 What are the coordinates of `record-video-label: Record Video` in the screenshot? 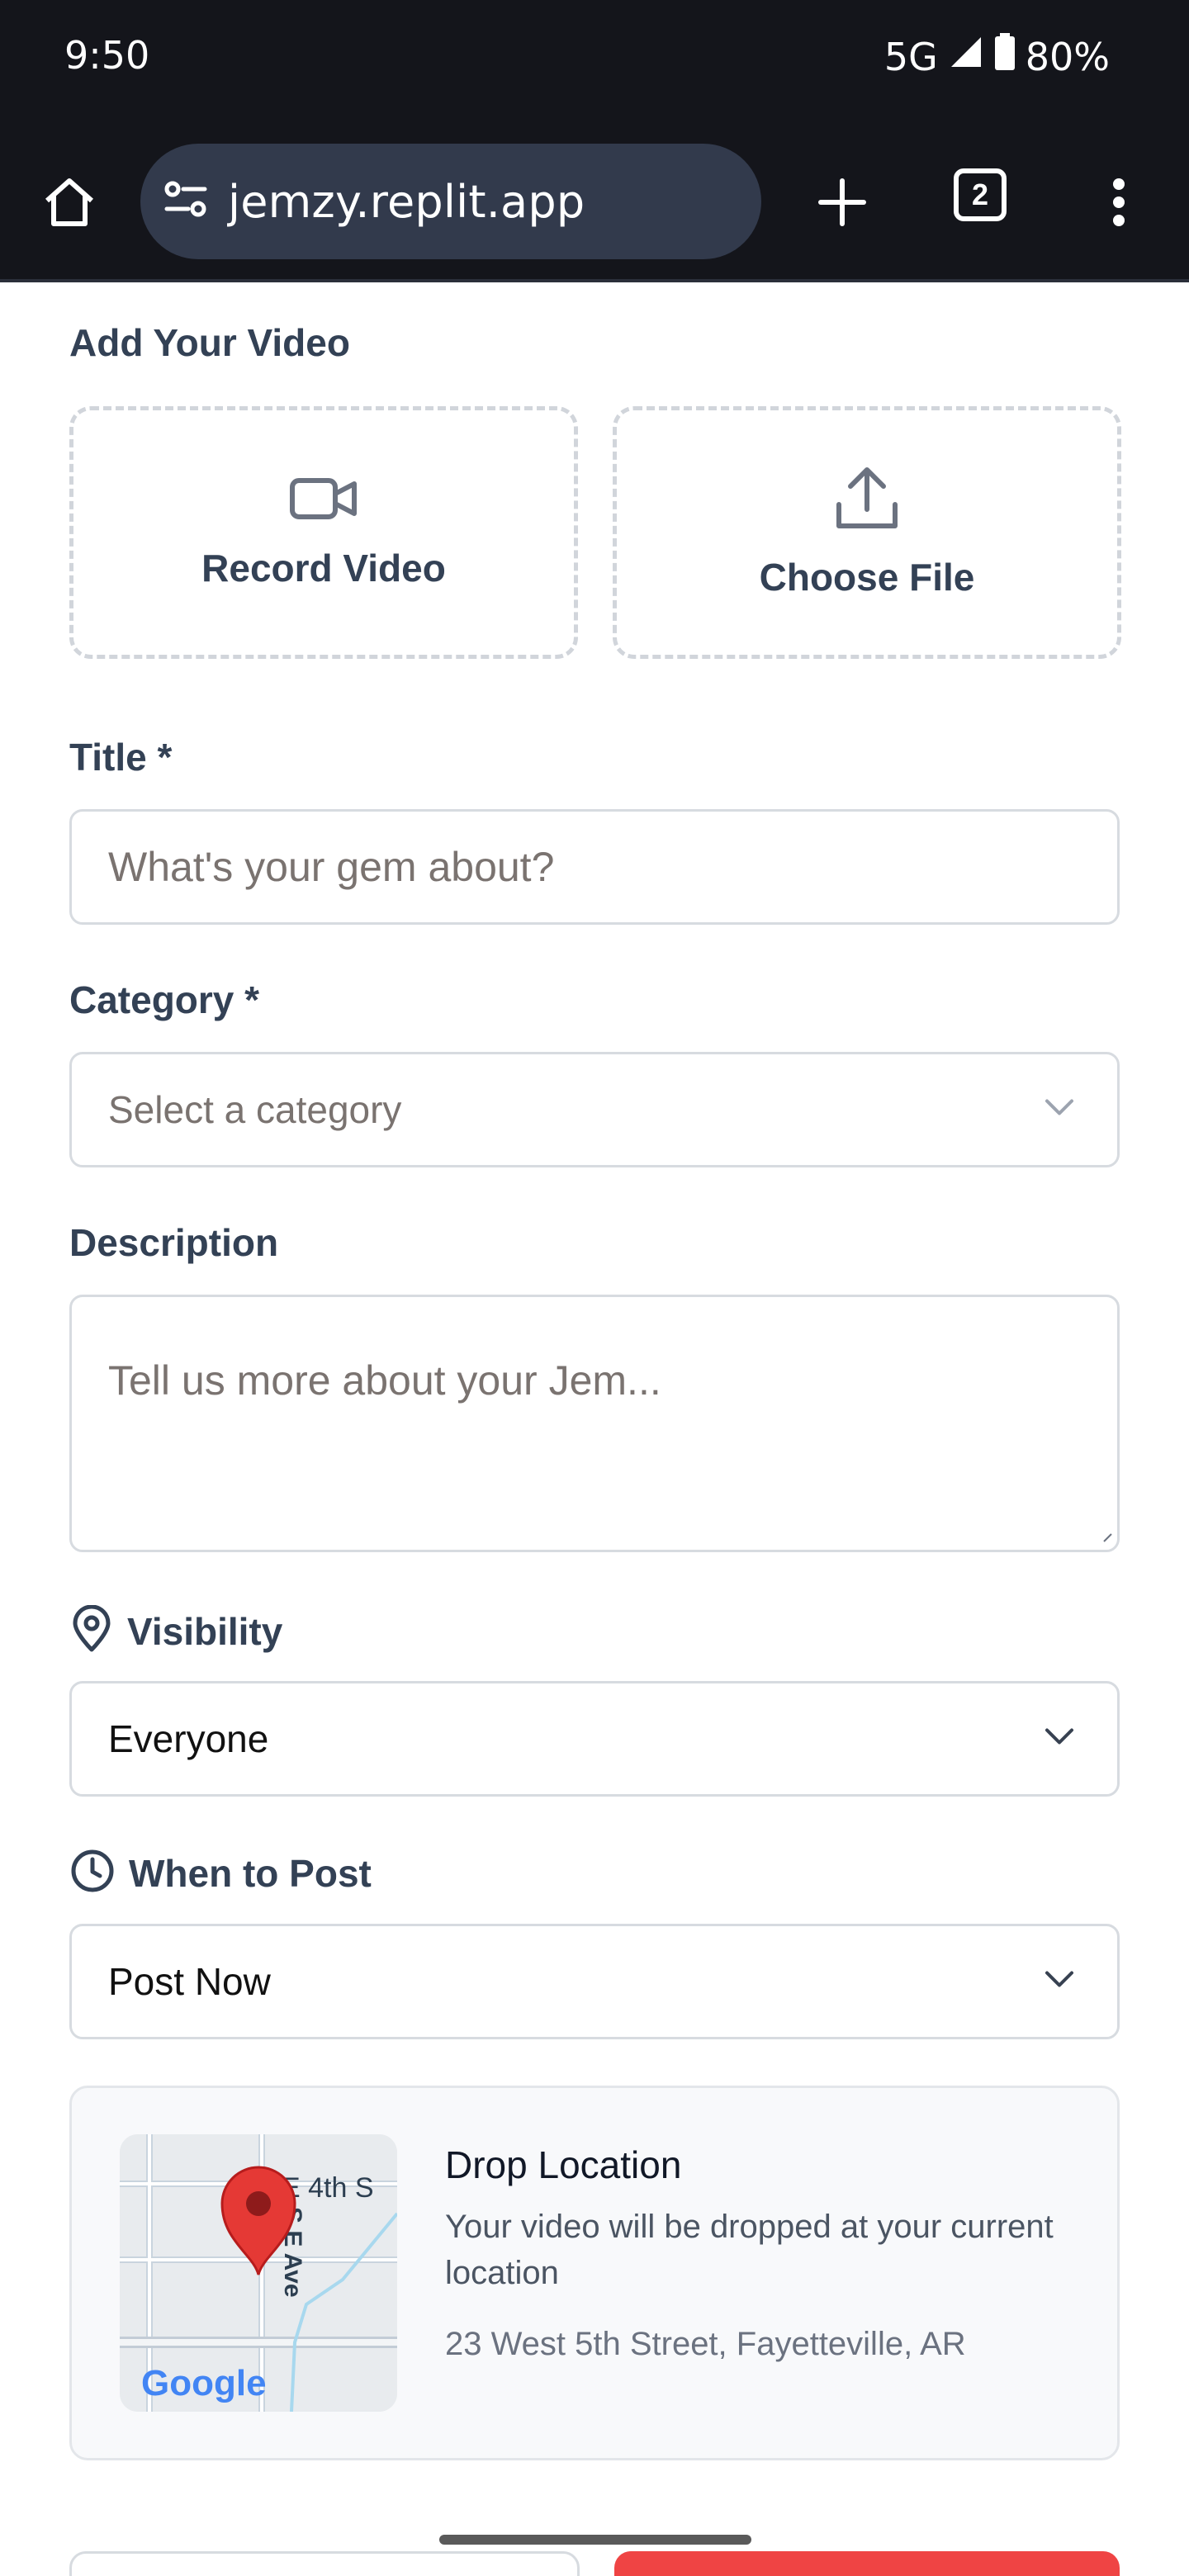 It's located at (323, 568).